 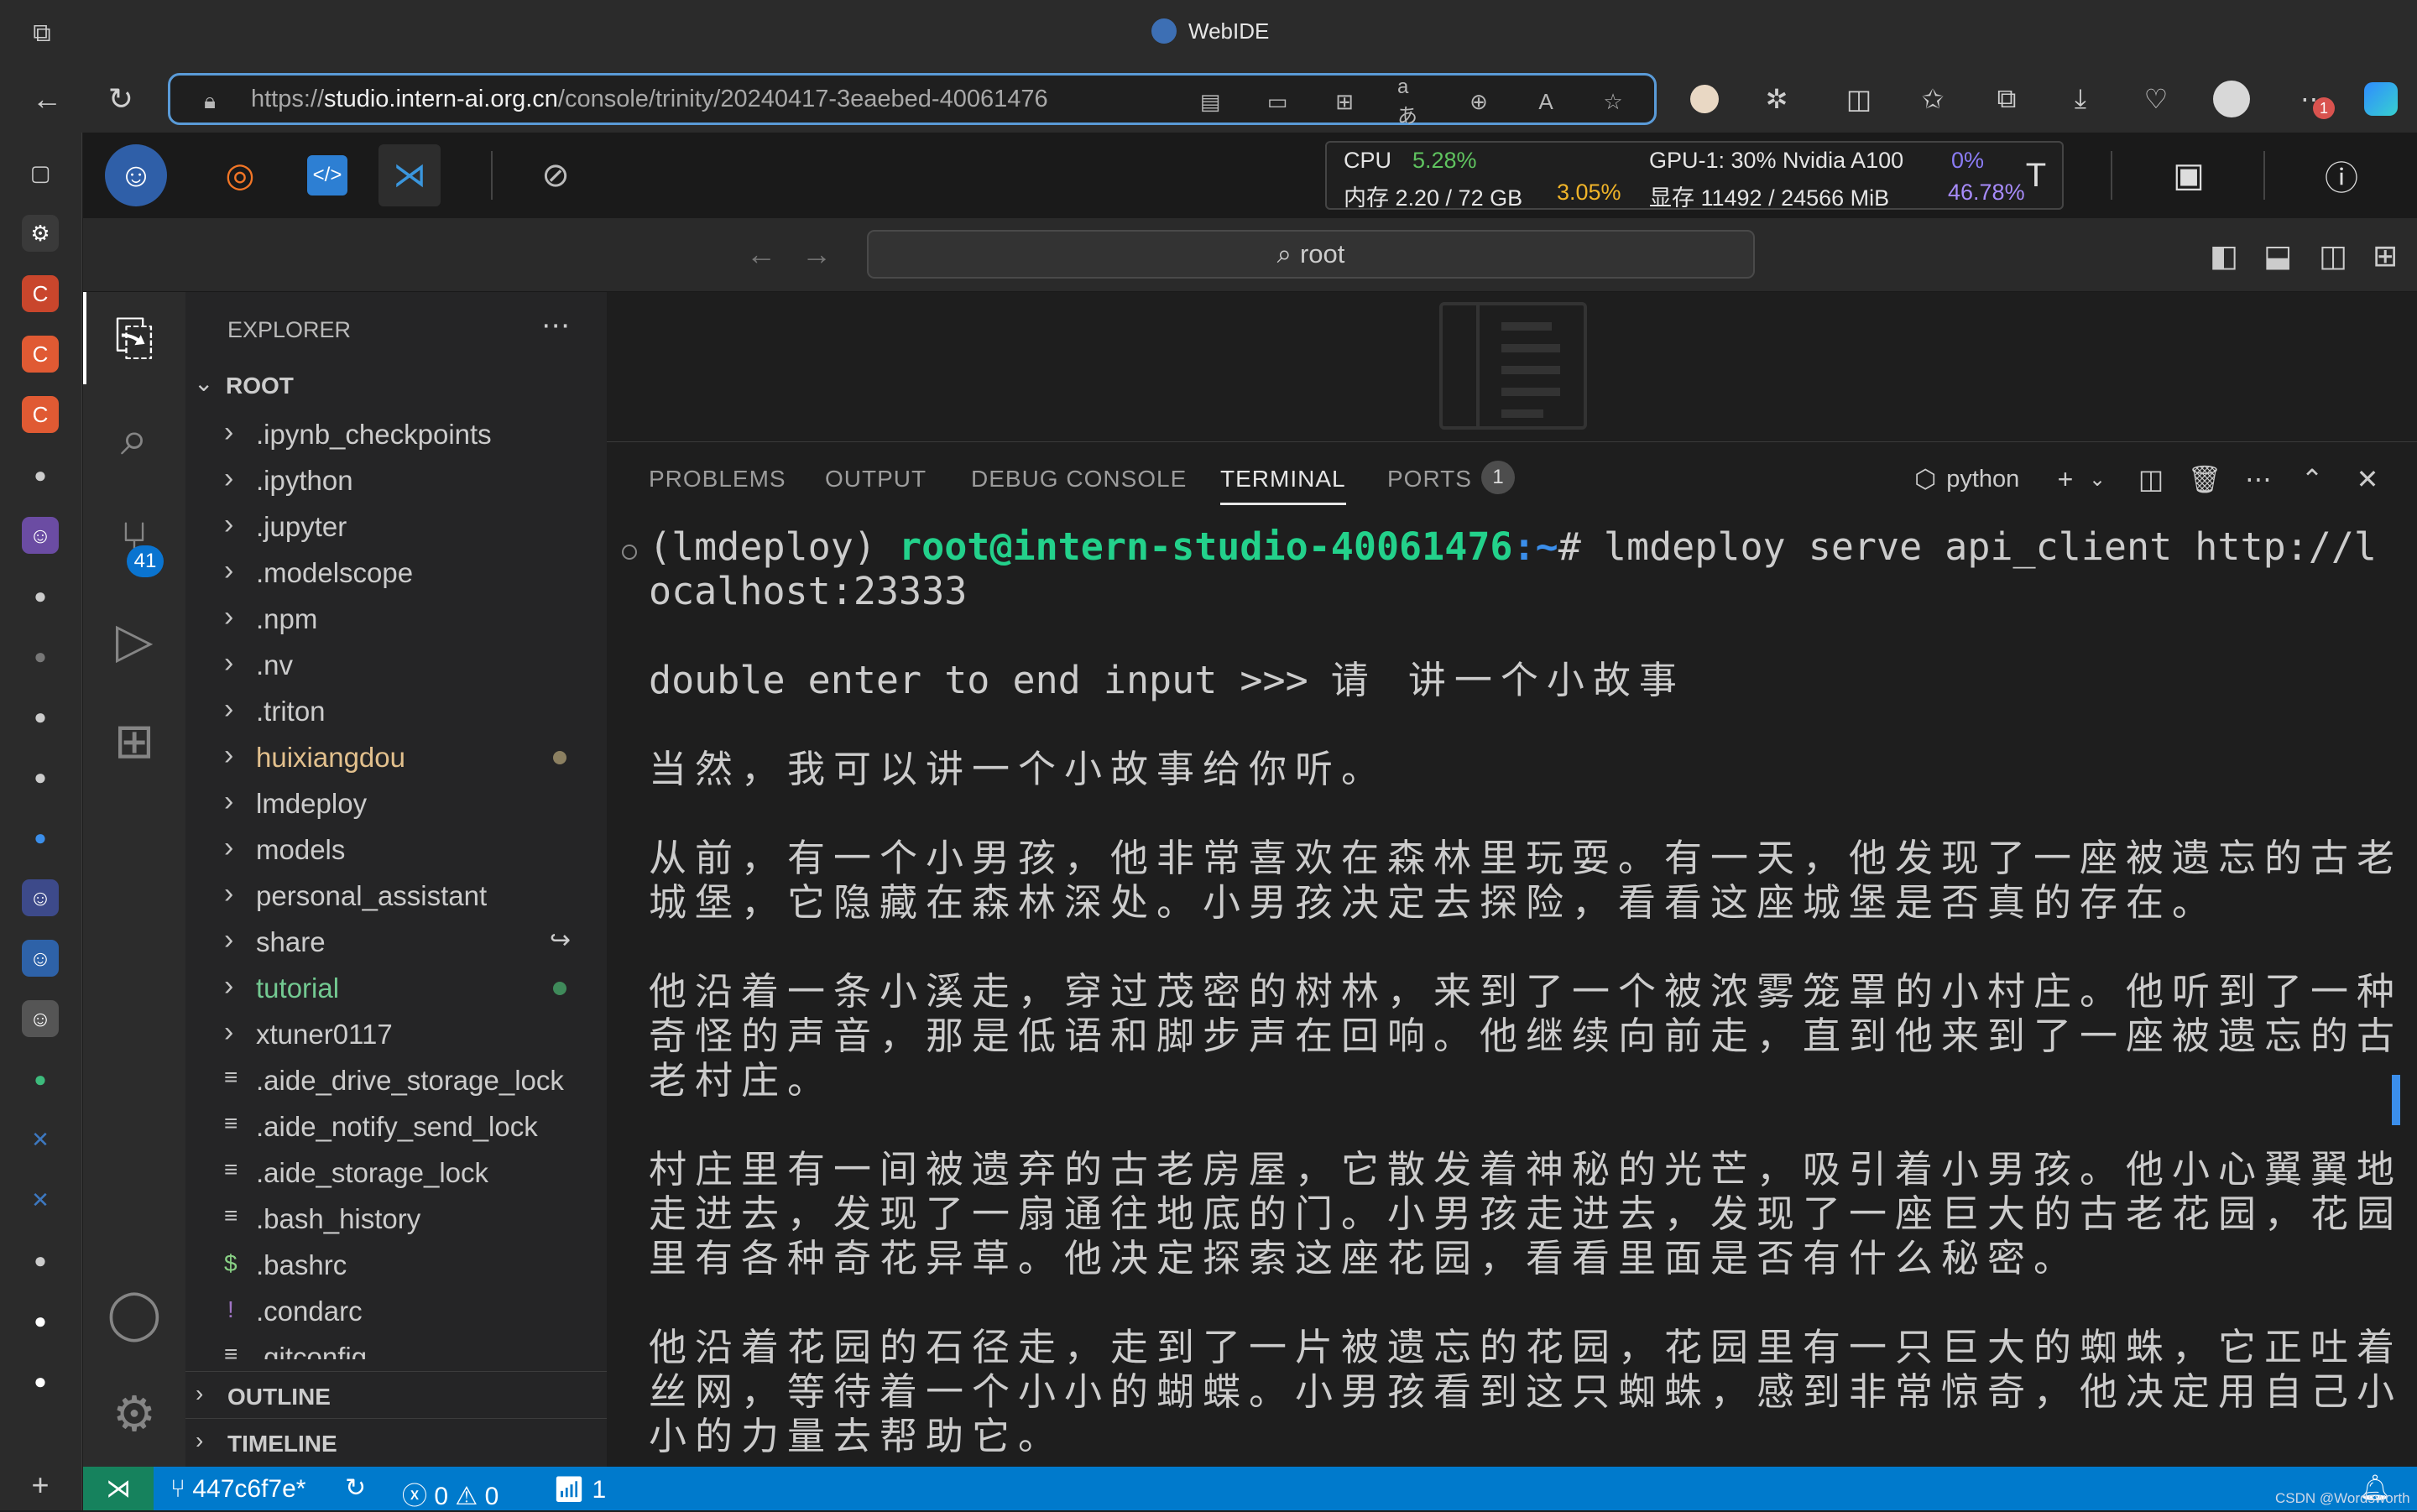 I want to click on profile-avatar-icon, so click(x=2231, y=99).